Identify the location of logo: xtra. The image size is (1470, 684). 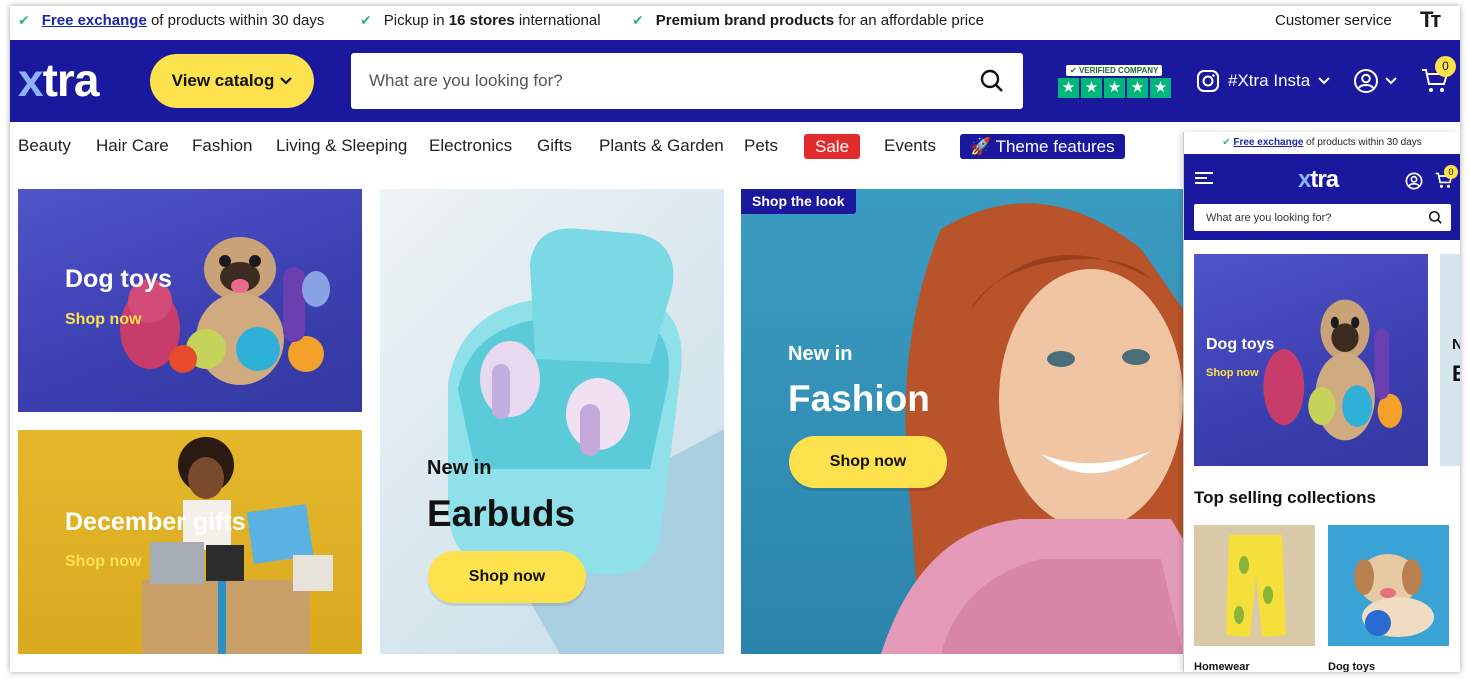
(59, 80).